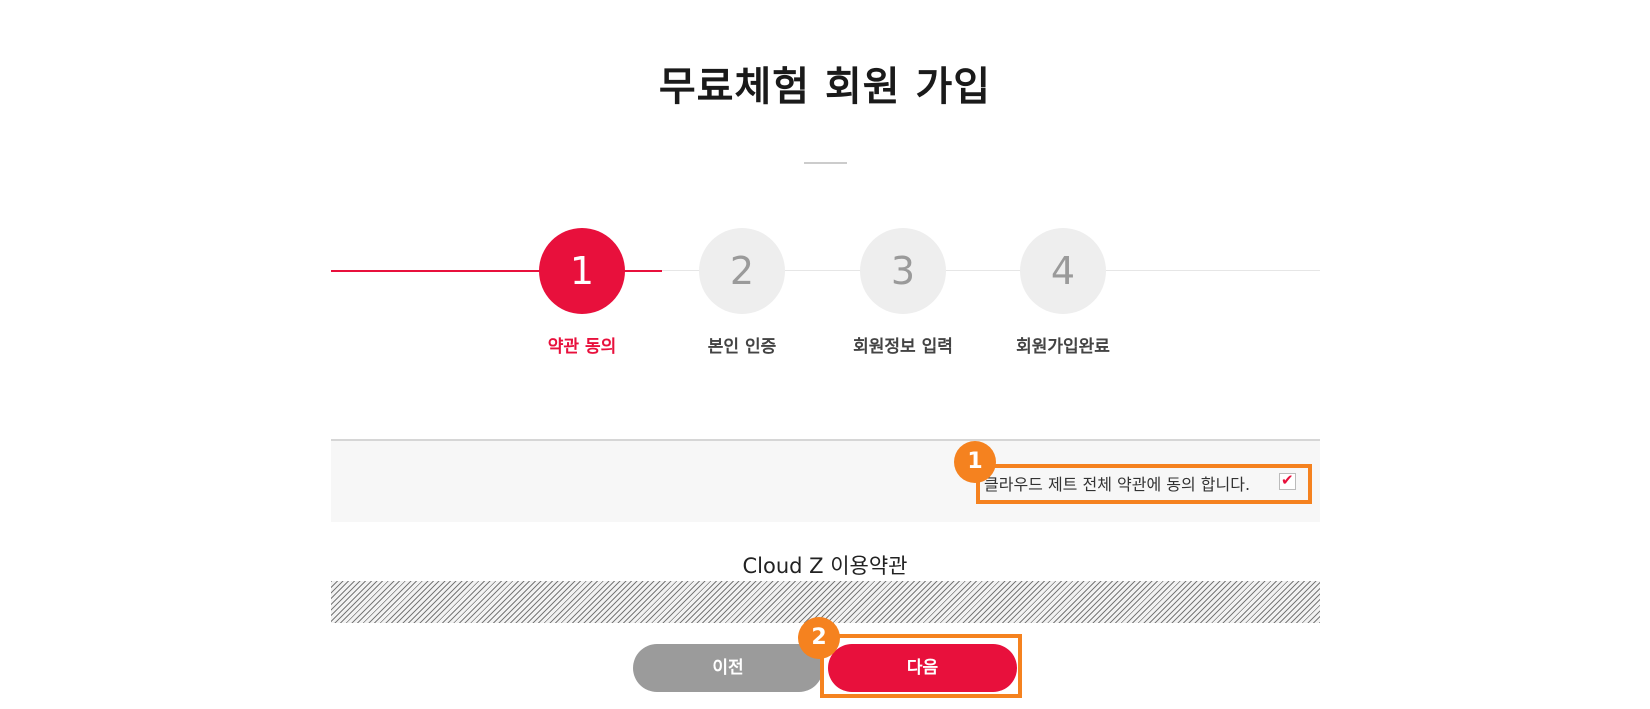 The width and height of the screenshot is (1650, 709). Describe the element at coordinates (742, 347) in the screenshot. I see `step-2-label: 본인 인증` at that location.